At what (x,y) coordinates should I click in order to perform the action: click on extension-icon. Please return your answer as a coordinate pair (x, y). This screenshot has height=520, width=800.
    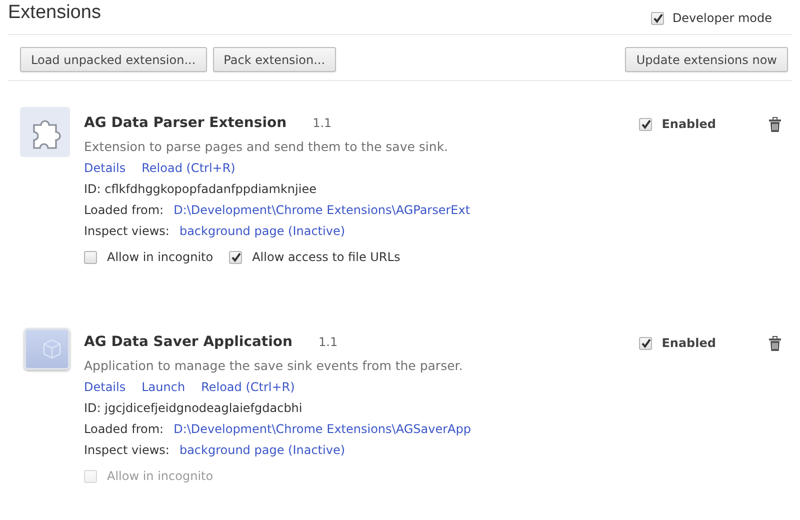
    Looking at the image, I should click on (45, 132).